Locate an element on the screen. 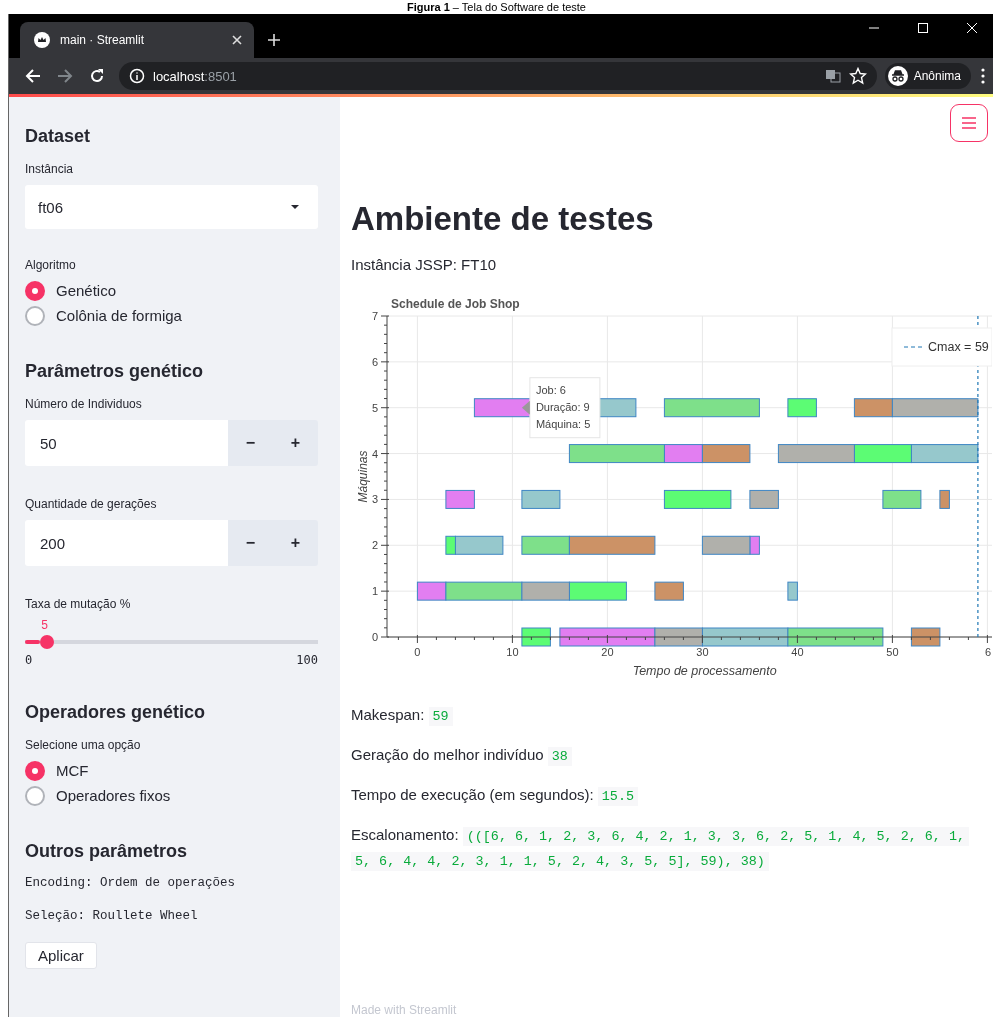 Image resolution: width=993 pixels, height=1017 pixels. section-heading: Operadores genético is located at coordinates (116, 712).